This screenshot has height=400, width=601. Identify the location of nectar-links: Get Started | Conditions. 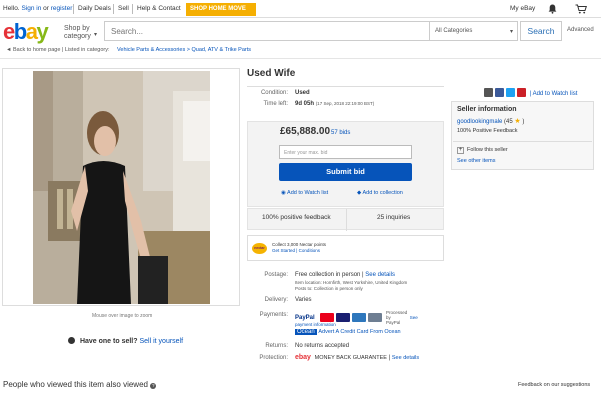
(296, 250).